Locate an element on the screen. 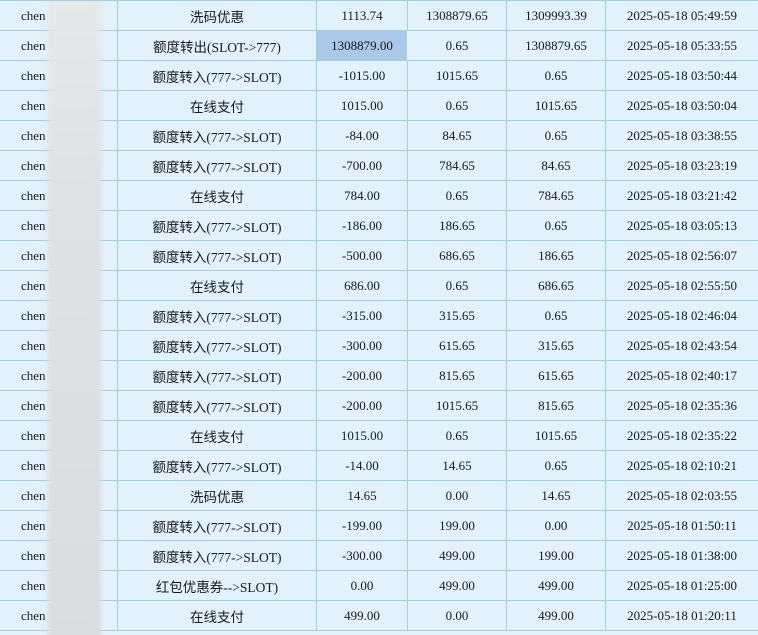 Image resolution: width=758 pixels, height=635 pixels. cell-amount: 1308879.00 is located at coordinates (362, 46).